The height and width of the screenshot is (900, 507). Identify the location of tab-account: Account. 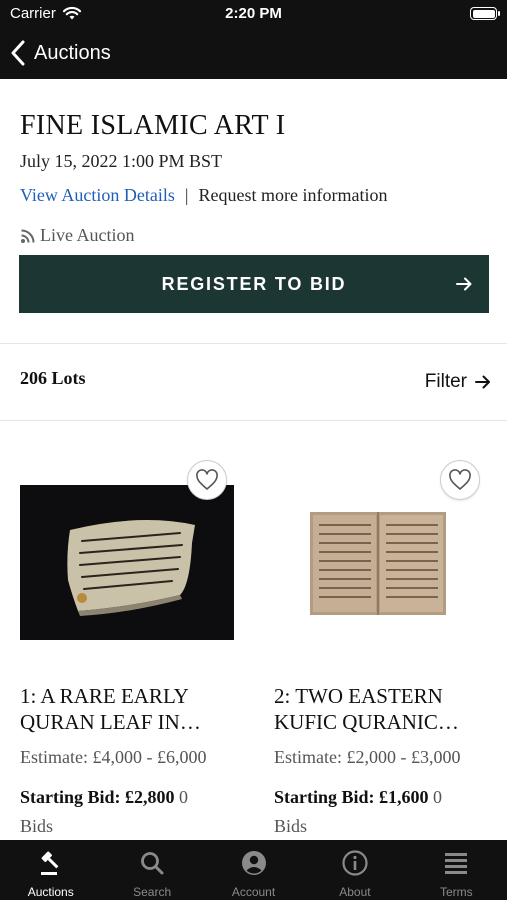
(253, 870).